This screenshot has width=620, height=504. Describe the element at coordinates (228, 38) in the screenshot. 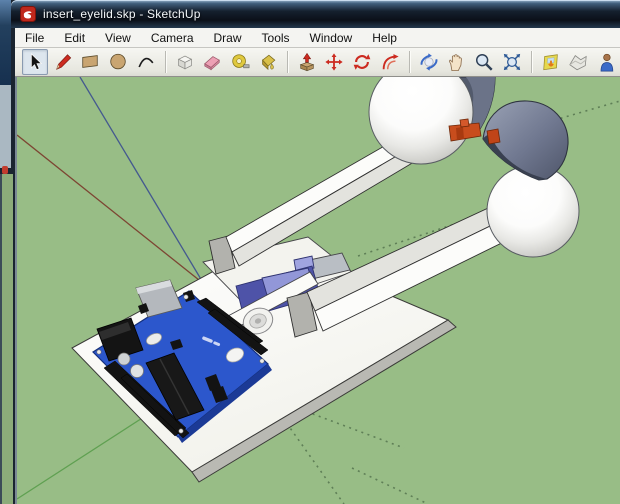

I see `menu-draw: Draw` at that location.